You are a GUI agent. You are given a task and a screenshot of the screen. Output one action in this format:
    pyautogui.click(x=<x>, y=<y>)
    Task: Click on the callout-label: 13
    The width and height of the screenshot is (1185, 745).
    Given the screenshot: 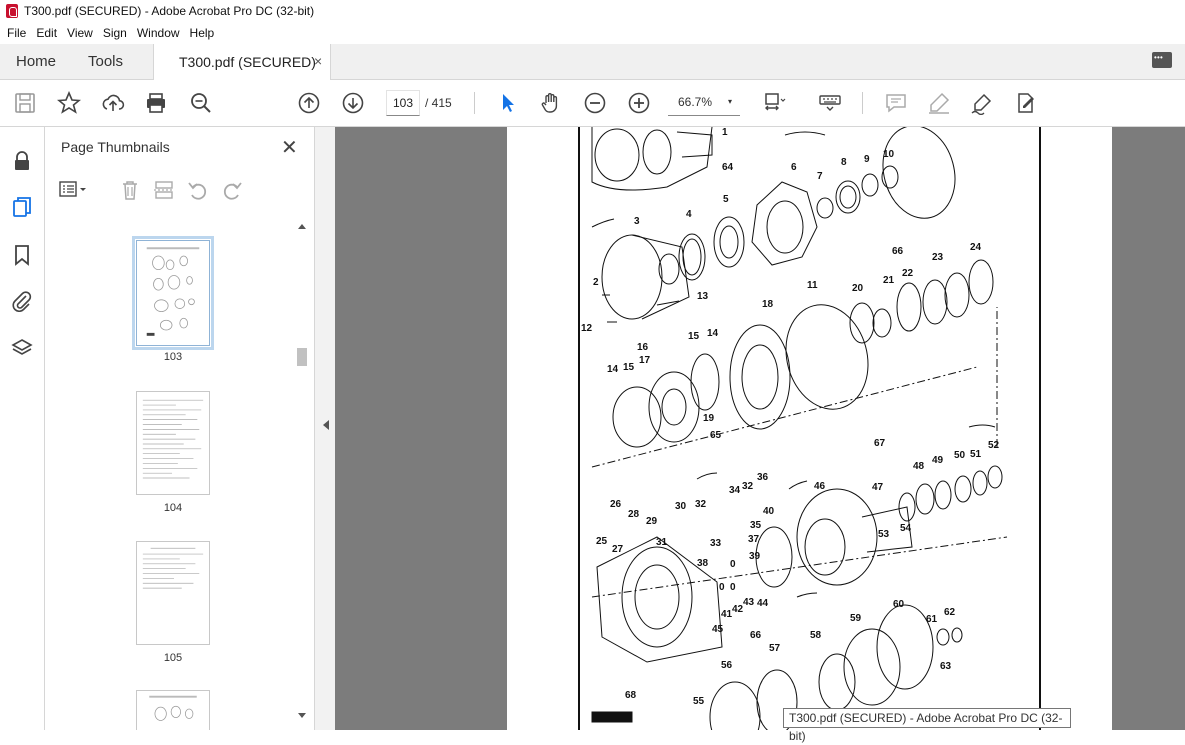 What is the action you would take?
    pyautogui.click(x=703, y=296)
    